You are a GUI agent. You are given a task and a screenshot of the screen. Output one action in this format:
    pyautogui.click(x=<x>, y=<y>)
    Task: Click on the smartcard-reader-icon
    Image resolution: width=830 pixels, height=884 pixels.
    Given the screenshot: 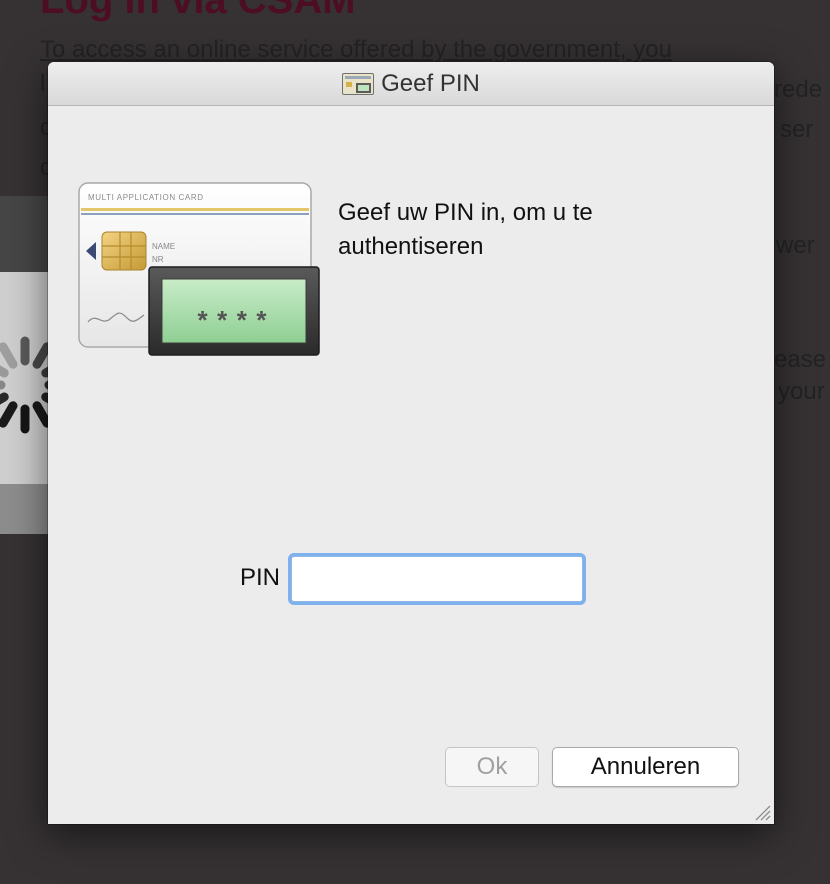 What is the action you would take?
    pyautogui.click(x=358, y=84)
    